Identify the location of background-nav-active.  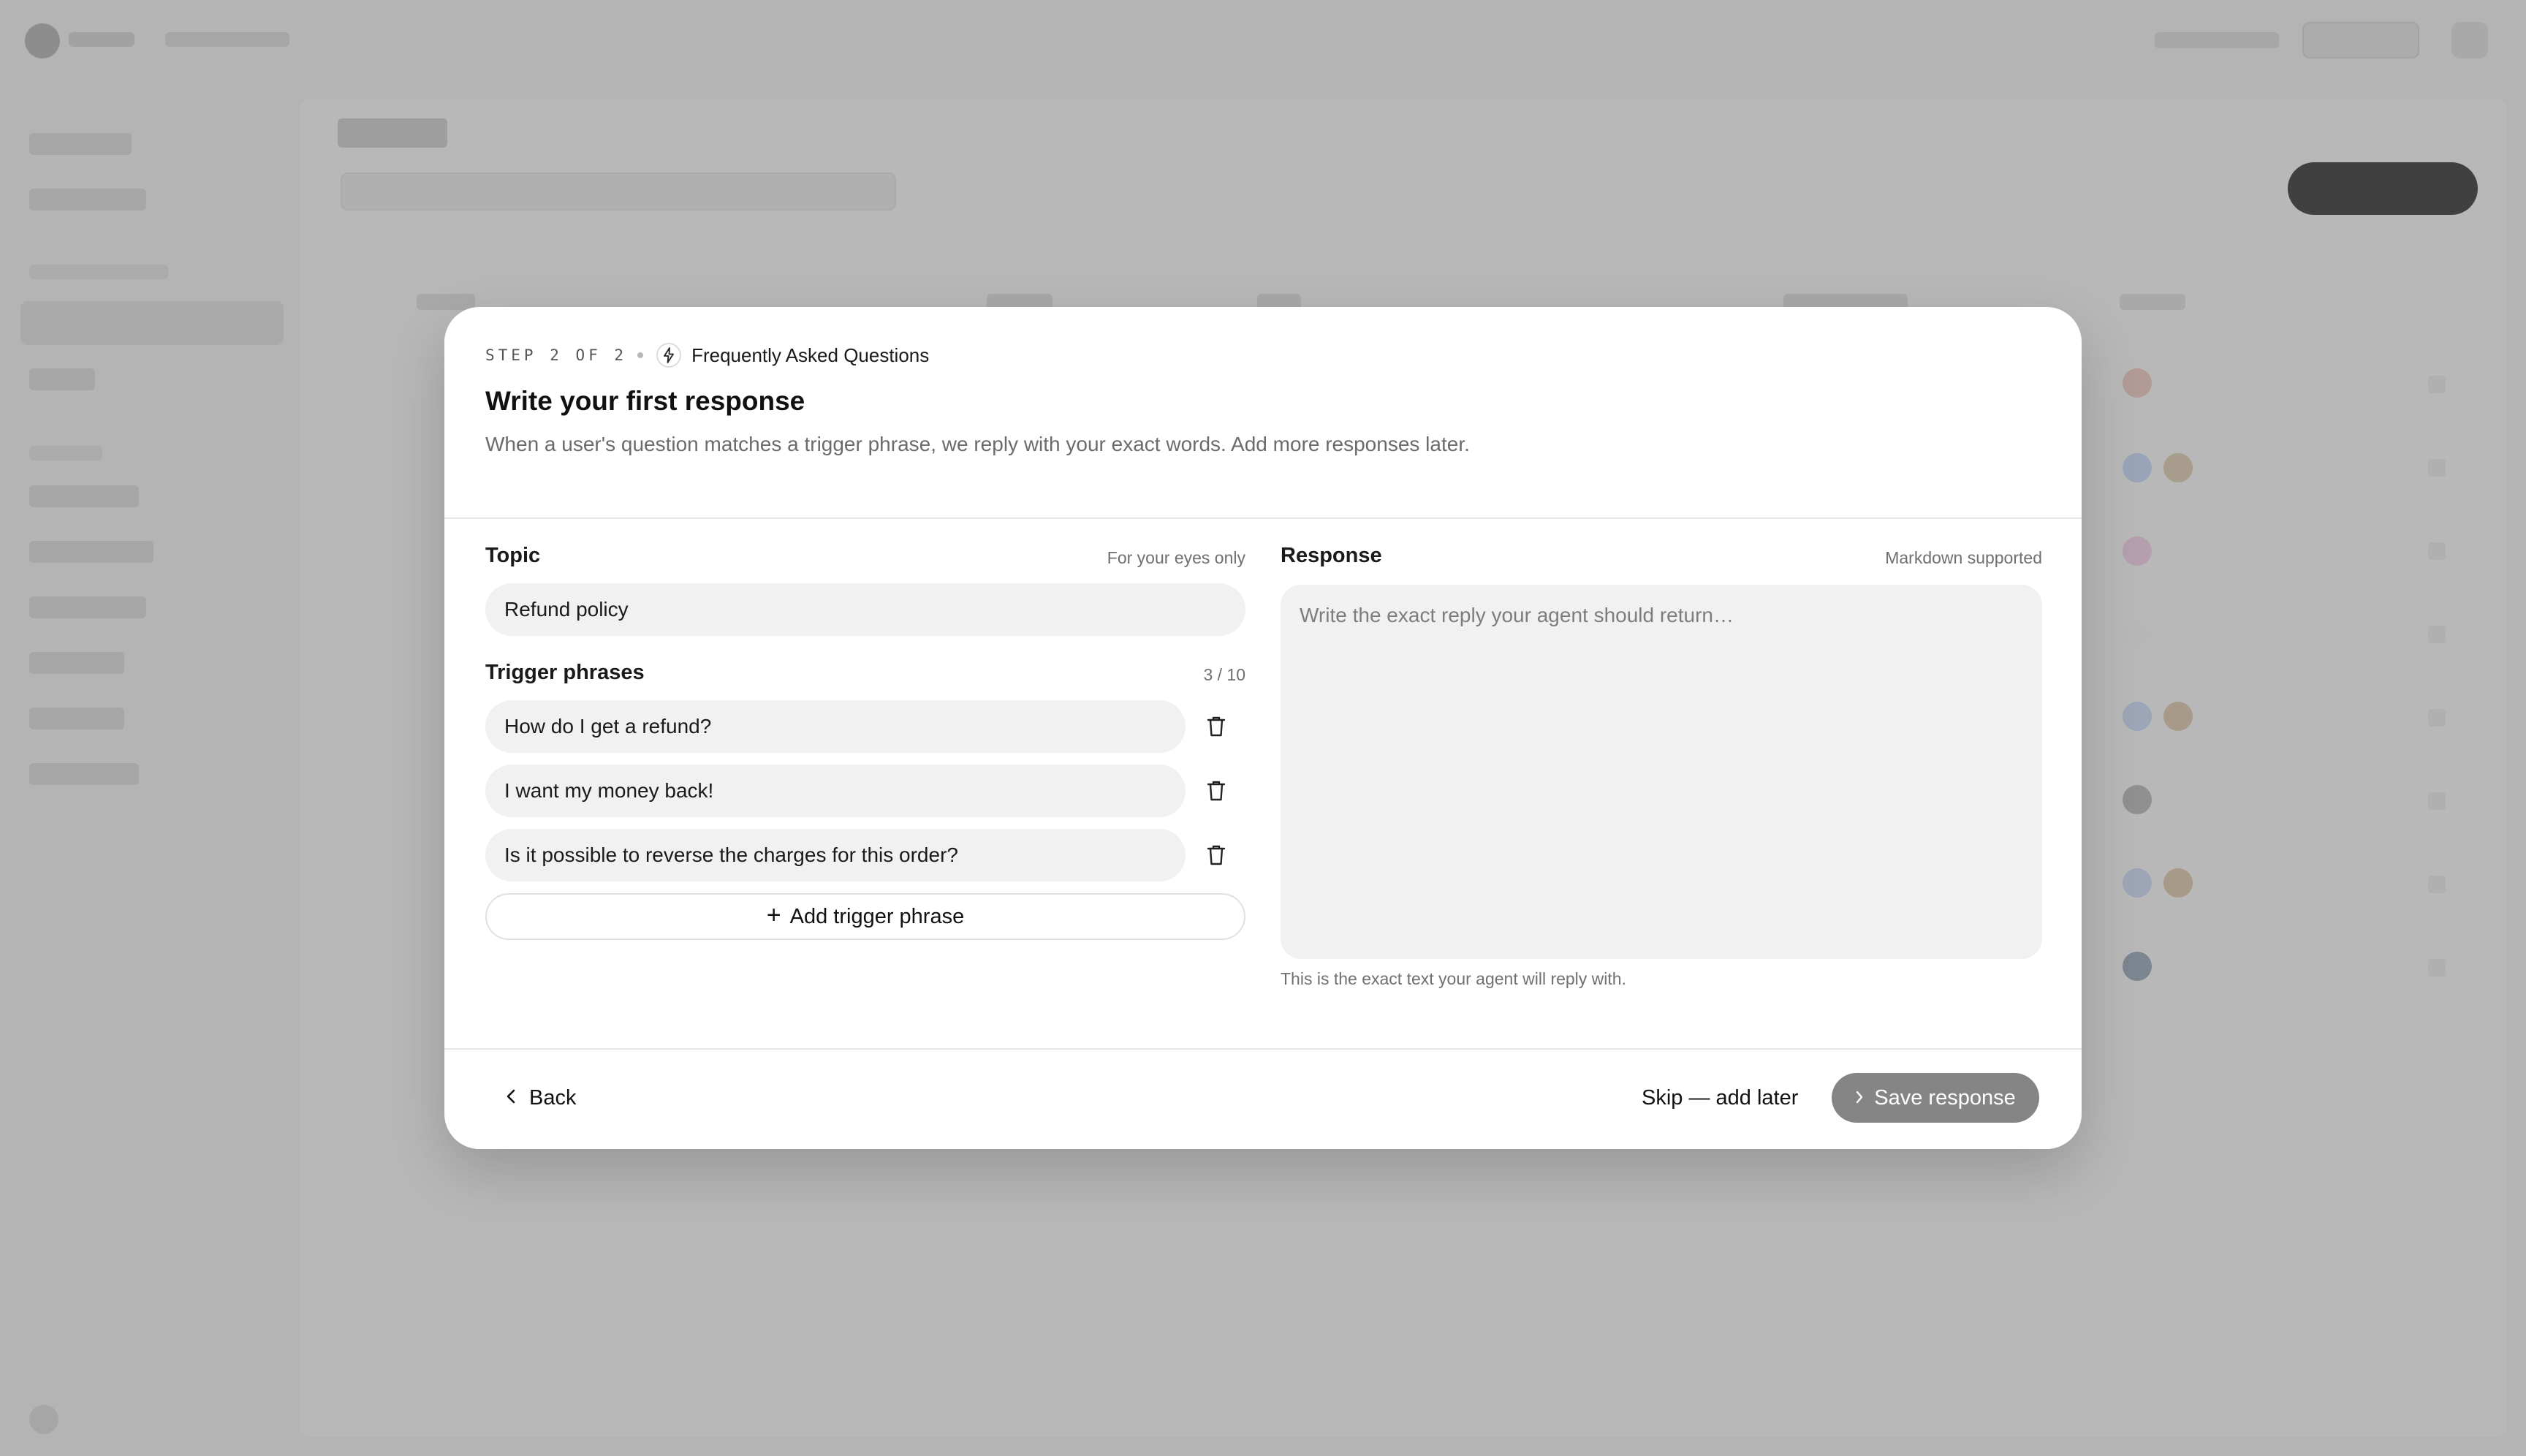
(152, 323).